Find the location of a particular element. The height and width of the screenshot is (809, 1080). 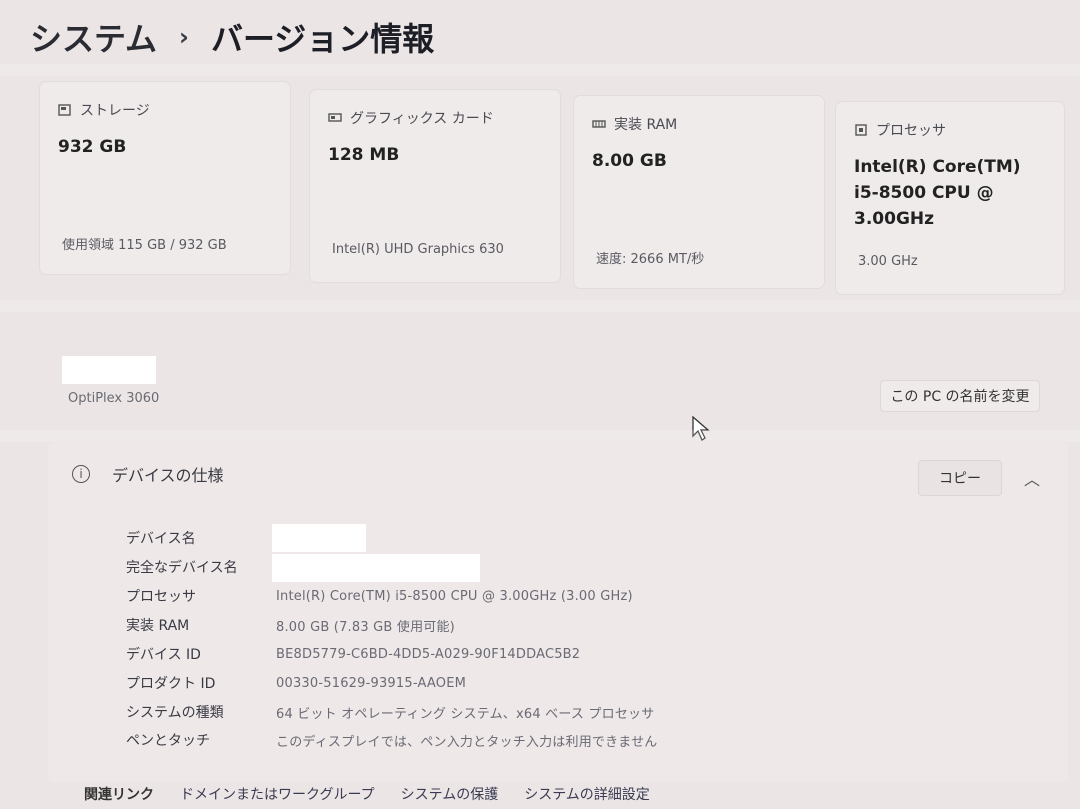

page-title: バージョン情報 is located at coordinates (322, 39).